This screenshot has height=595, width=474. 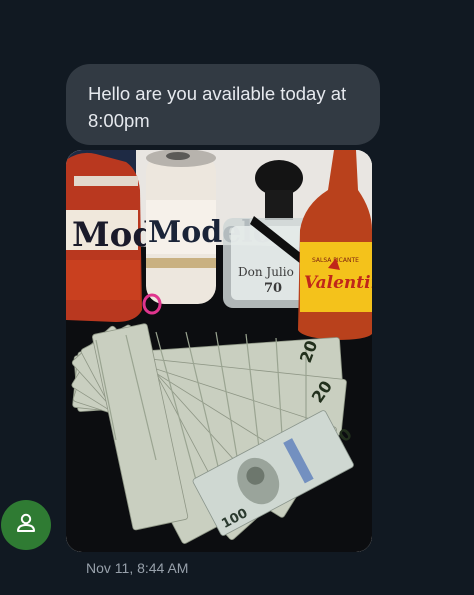 I want to click on message-bubble: Hello are you available today at 8:00pm, so click(x=223, y=104).